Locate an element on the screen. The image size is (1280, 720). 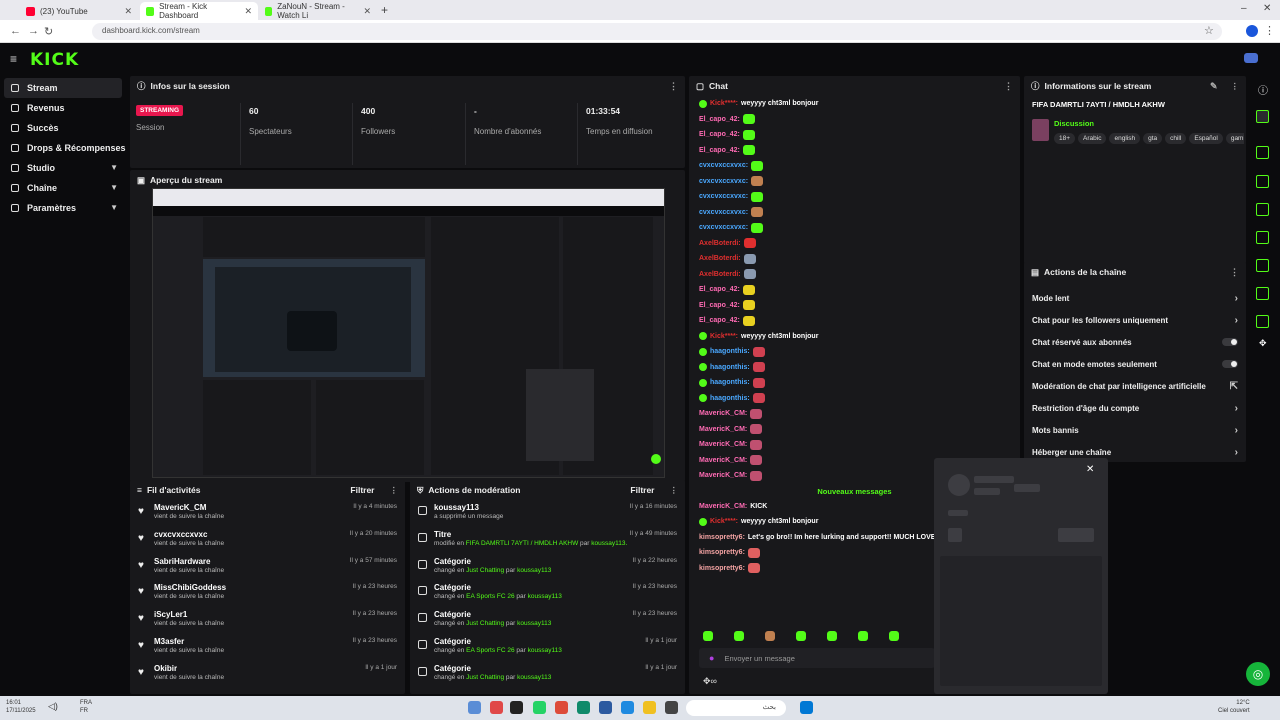
sidebar-item-chaine: Chaîne ▼ is located at coordinates (64, 188).